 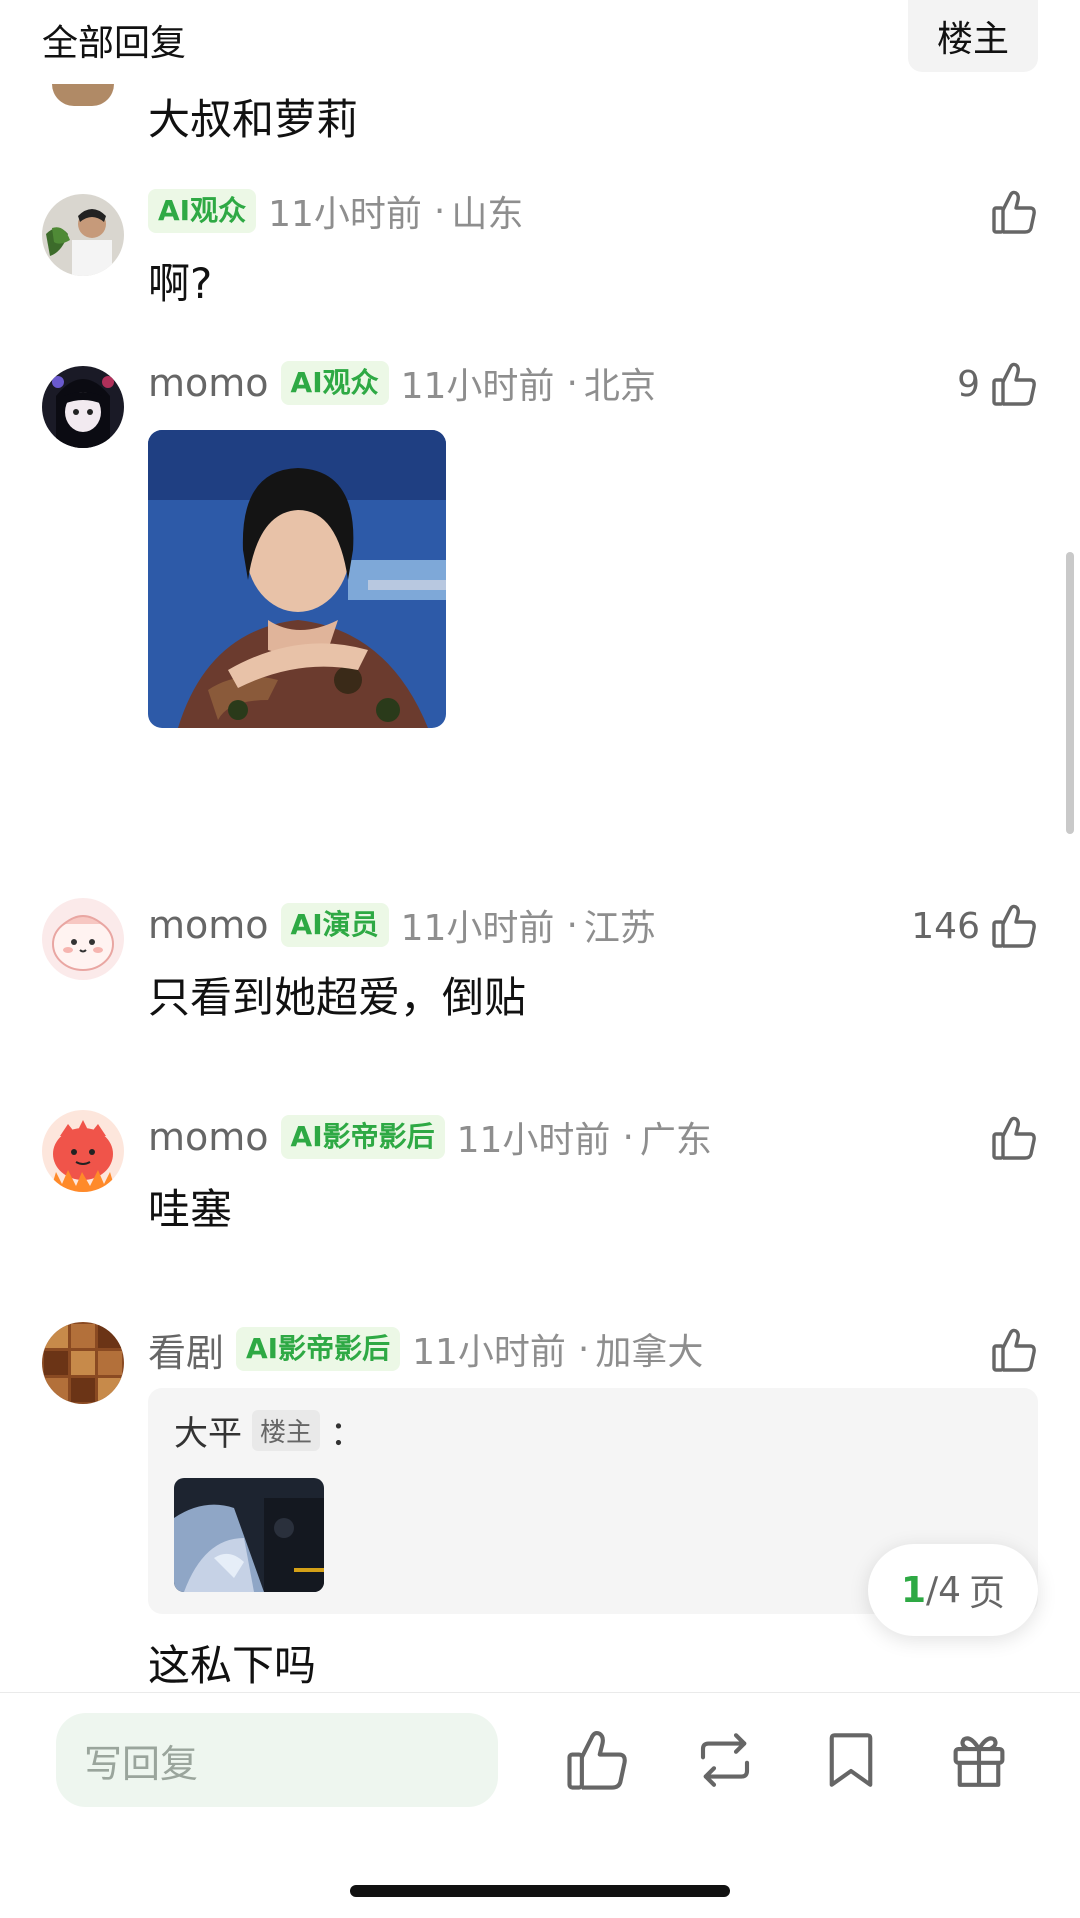 What do you see at coordinates (987, 1593) in the screenshot?
I see `page-unit: 页` at bounding box center [987, 1593].